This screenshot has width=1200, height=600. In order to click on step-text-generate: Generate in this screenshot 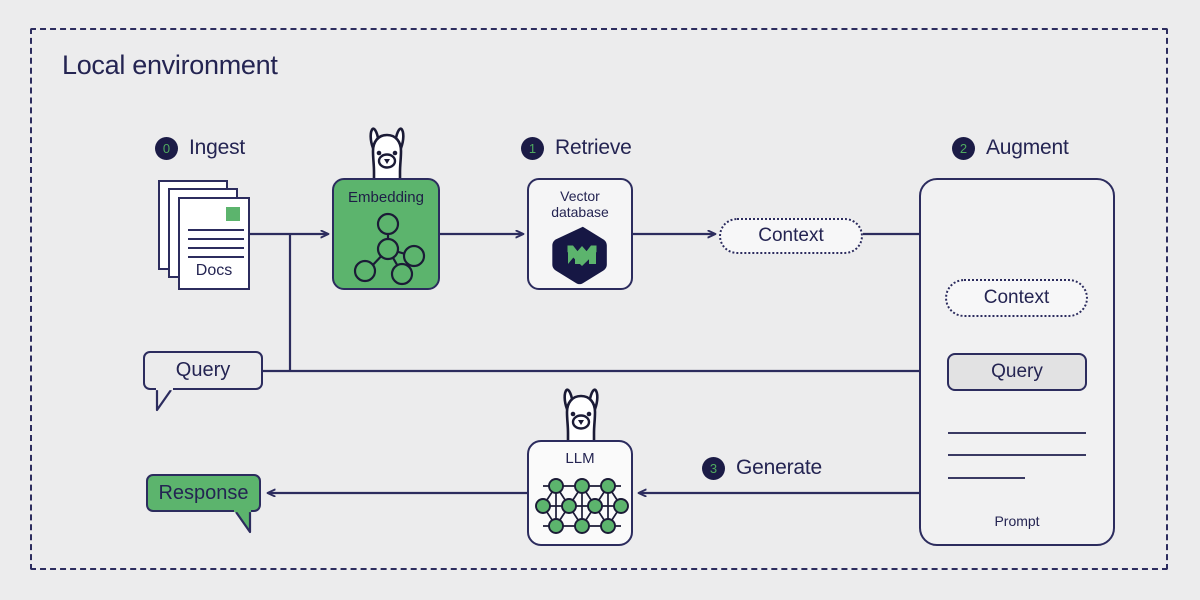, I will do `click(779, 467)`.